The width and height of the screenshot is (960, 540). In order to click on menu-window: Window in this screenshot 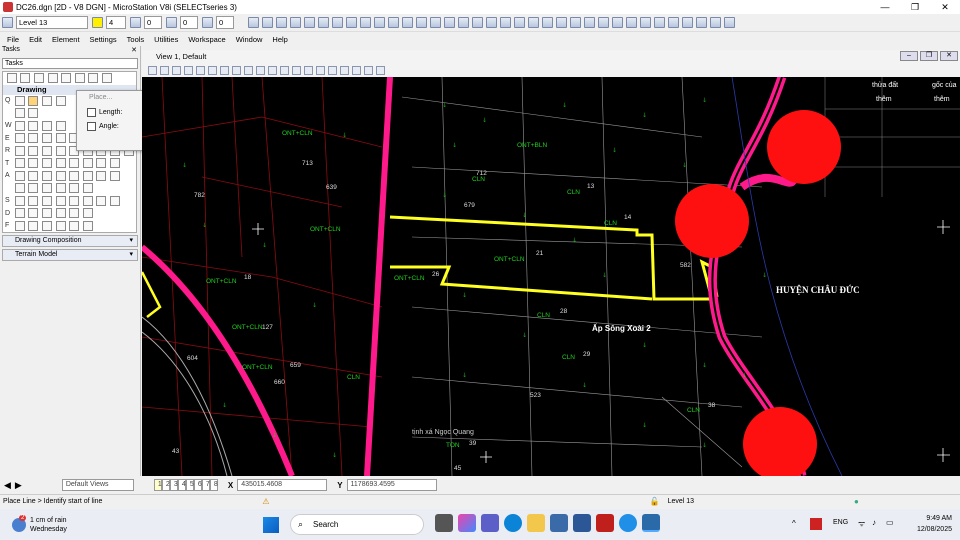, I will do `click(249, 39)`.